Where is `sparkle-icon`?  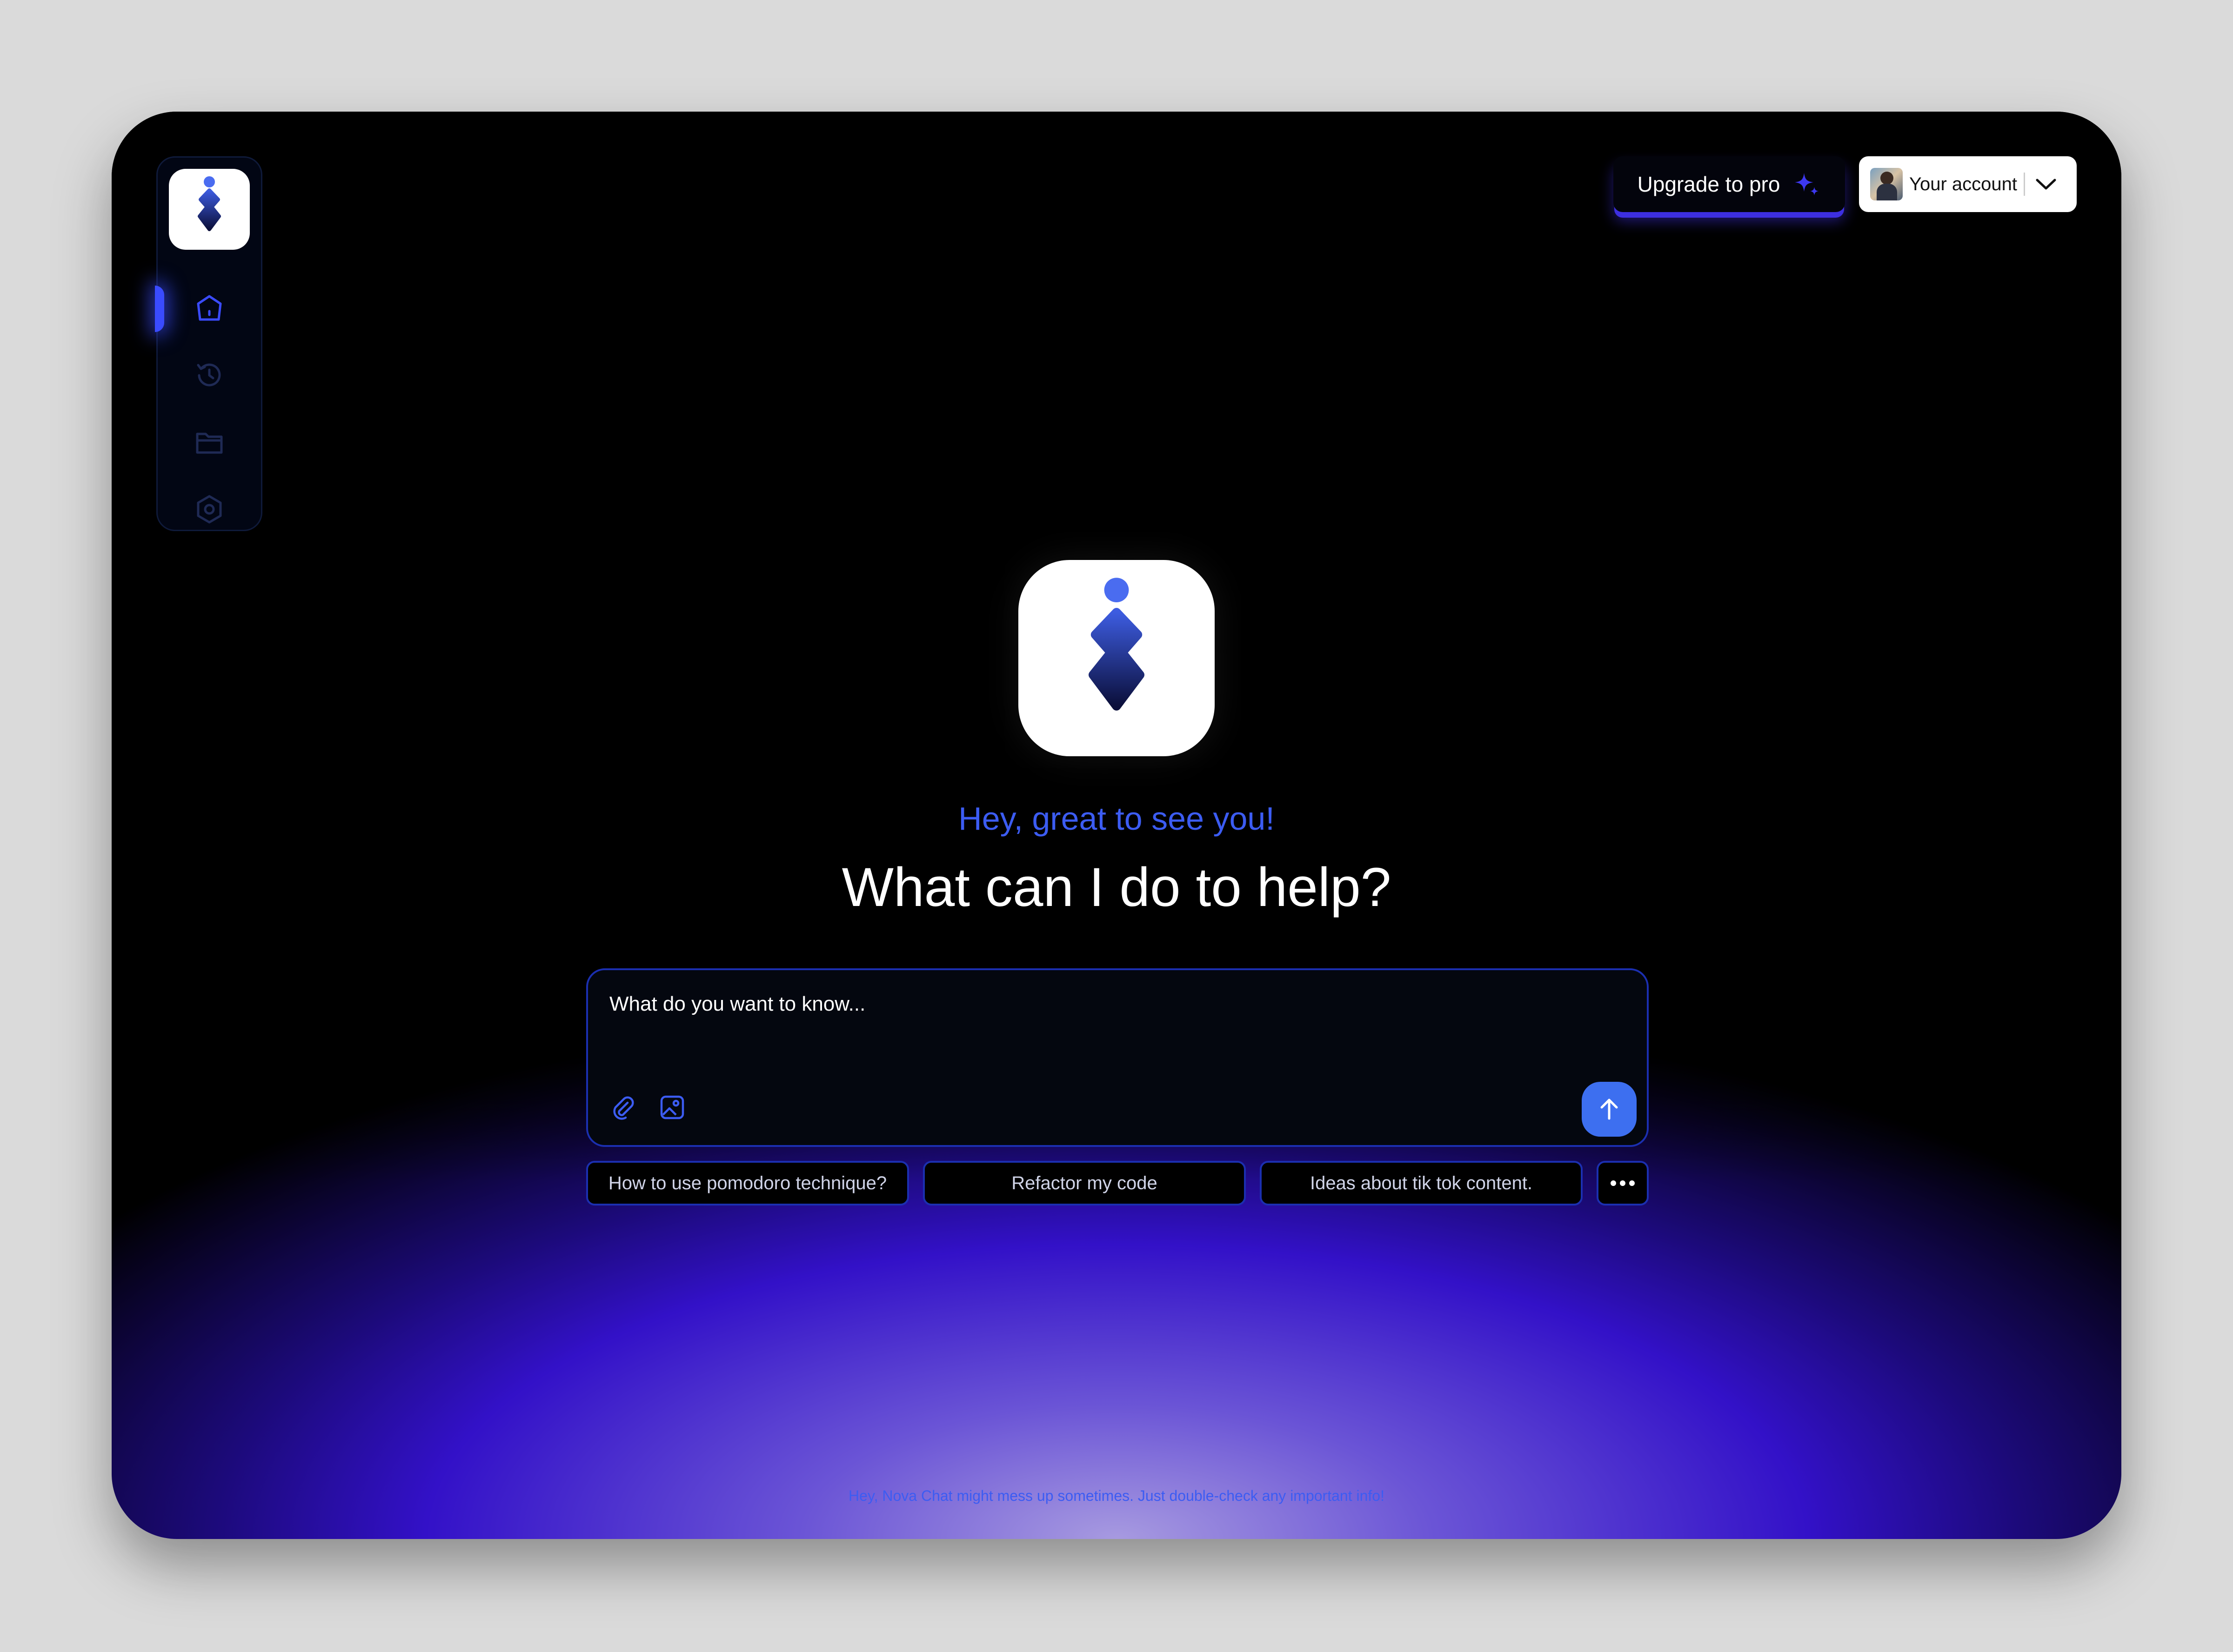 sparkle-icon is located at coordinates (1807, 184).